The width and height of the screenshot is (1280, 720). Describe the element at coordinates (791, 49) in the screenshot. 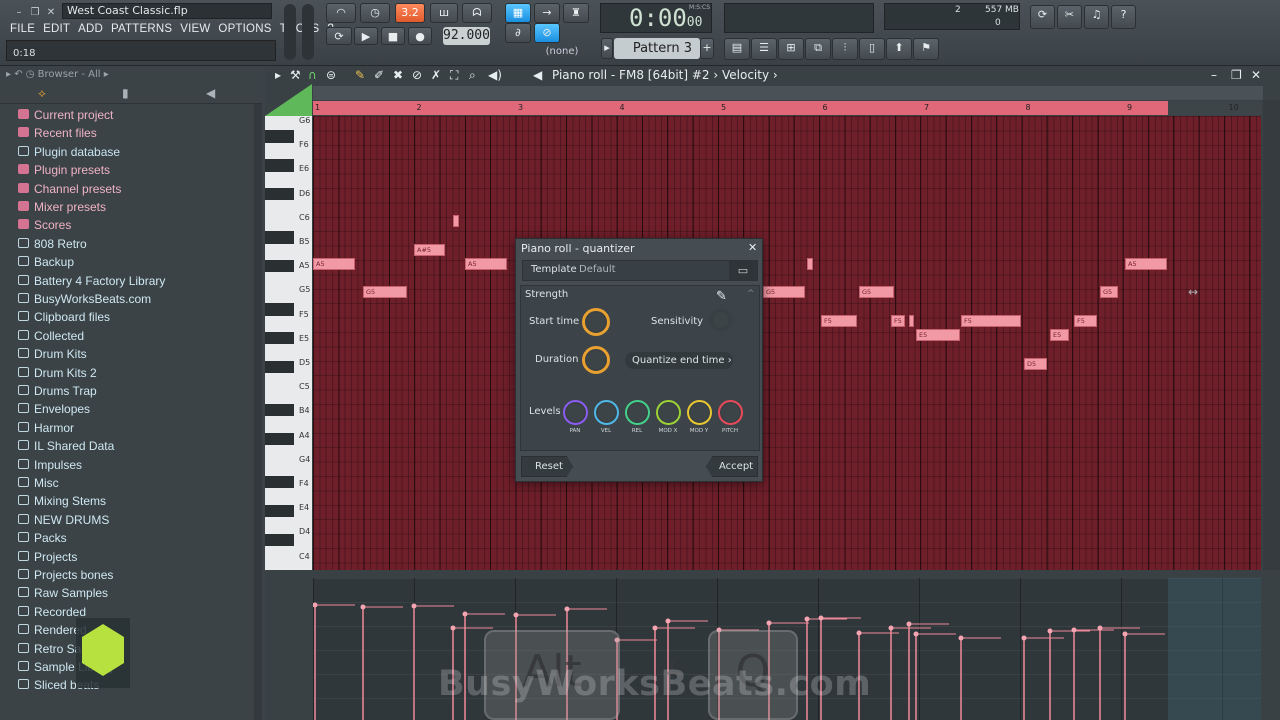

I see `piano-roll-icon: ⊞` at that location.